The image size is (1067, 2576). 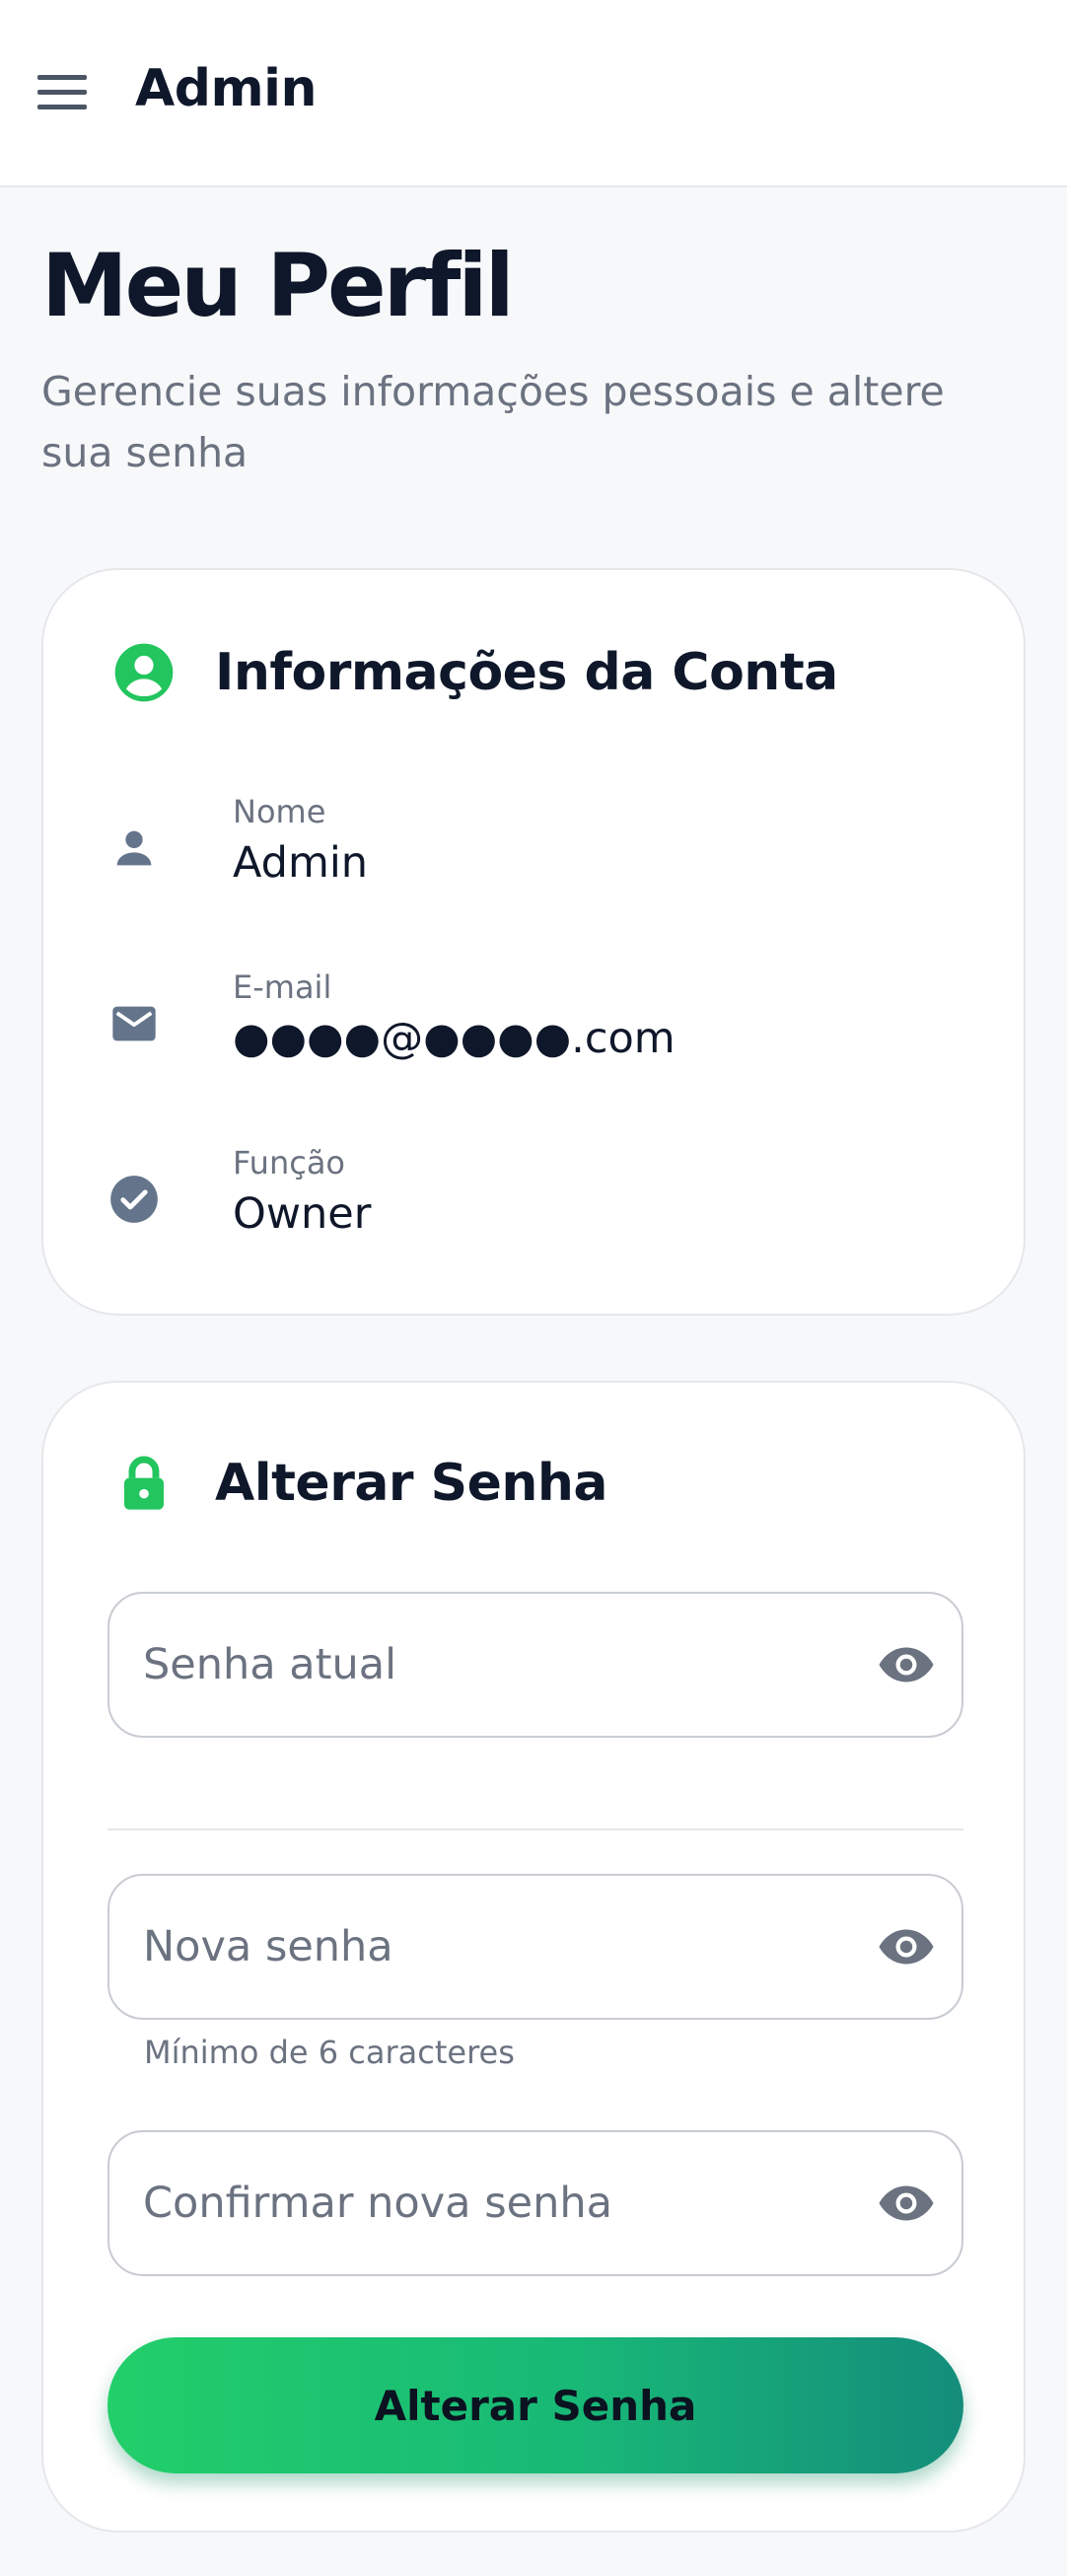 I want to click on account-card-header: Informações da Conta, so click(x=475, y=672).